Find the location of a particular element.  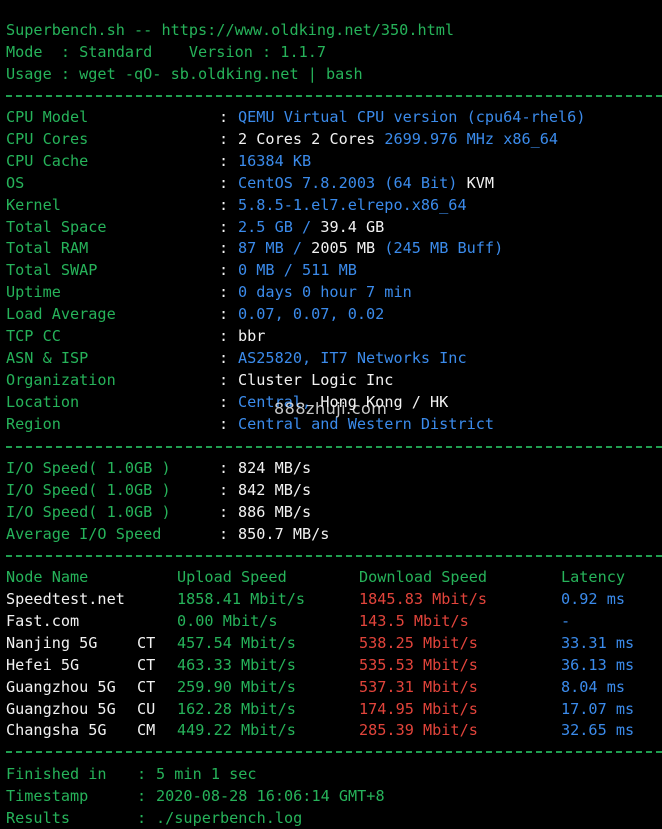

speedtest-isp: CM is located at coordinates (146, 730).